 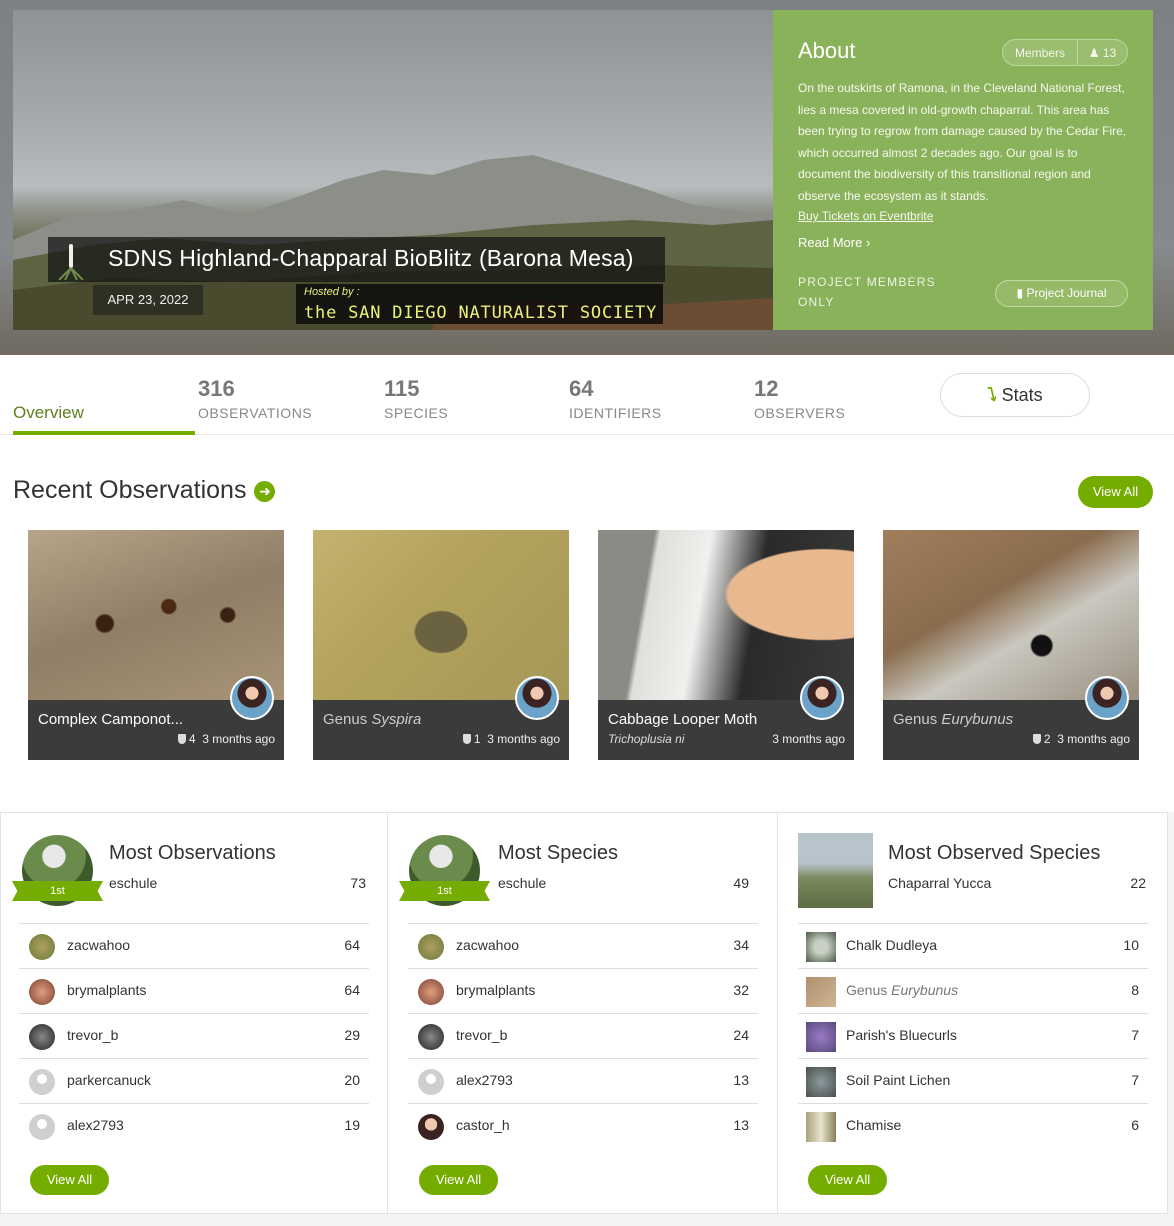 What do you see at coordinates (402, 388) in the screenshot?
I see `species-count: 115` at bounding box center [402, 388].